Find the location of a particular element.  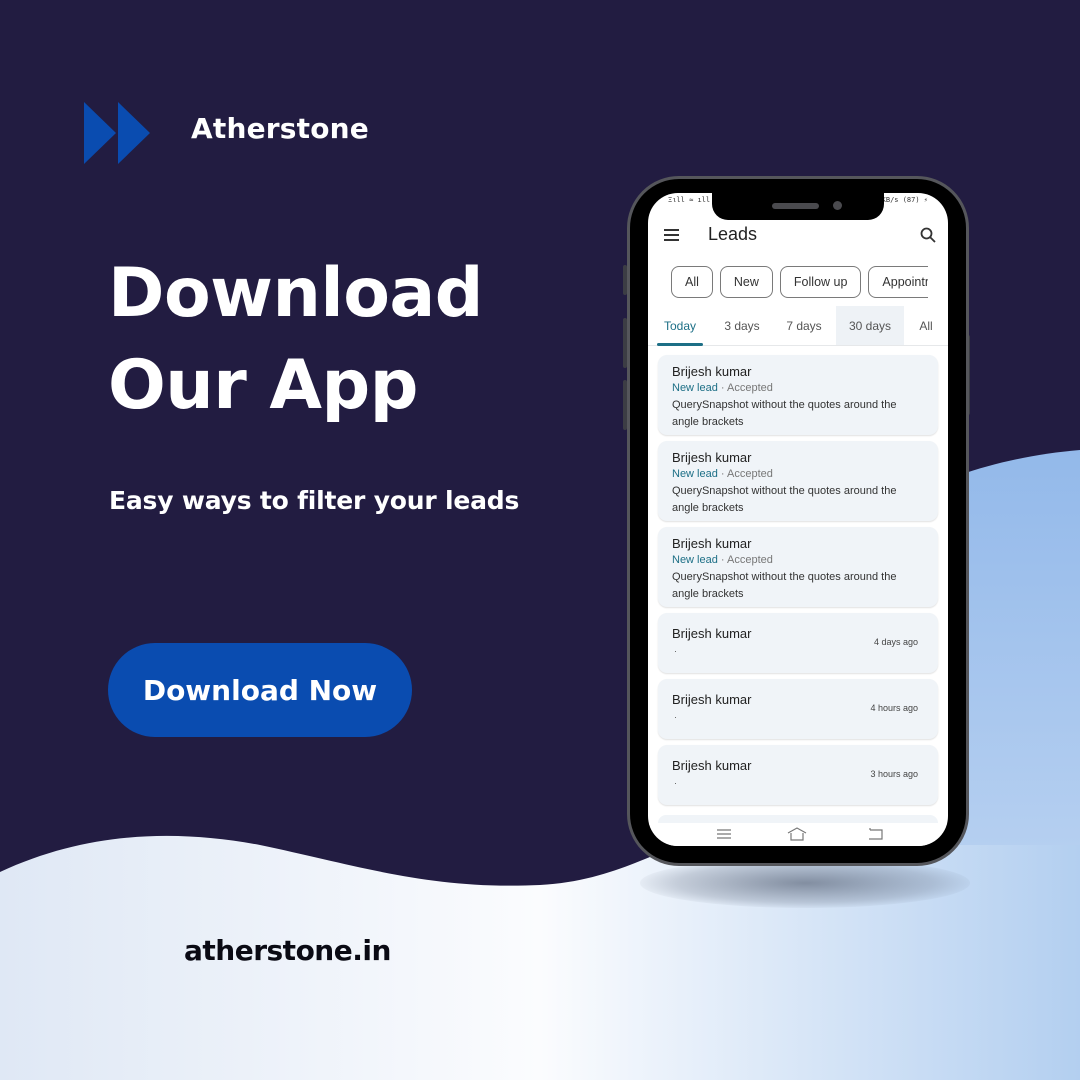

lead-card: Brijesh kumar · 4 days ago is located at coordinates (798, 643).